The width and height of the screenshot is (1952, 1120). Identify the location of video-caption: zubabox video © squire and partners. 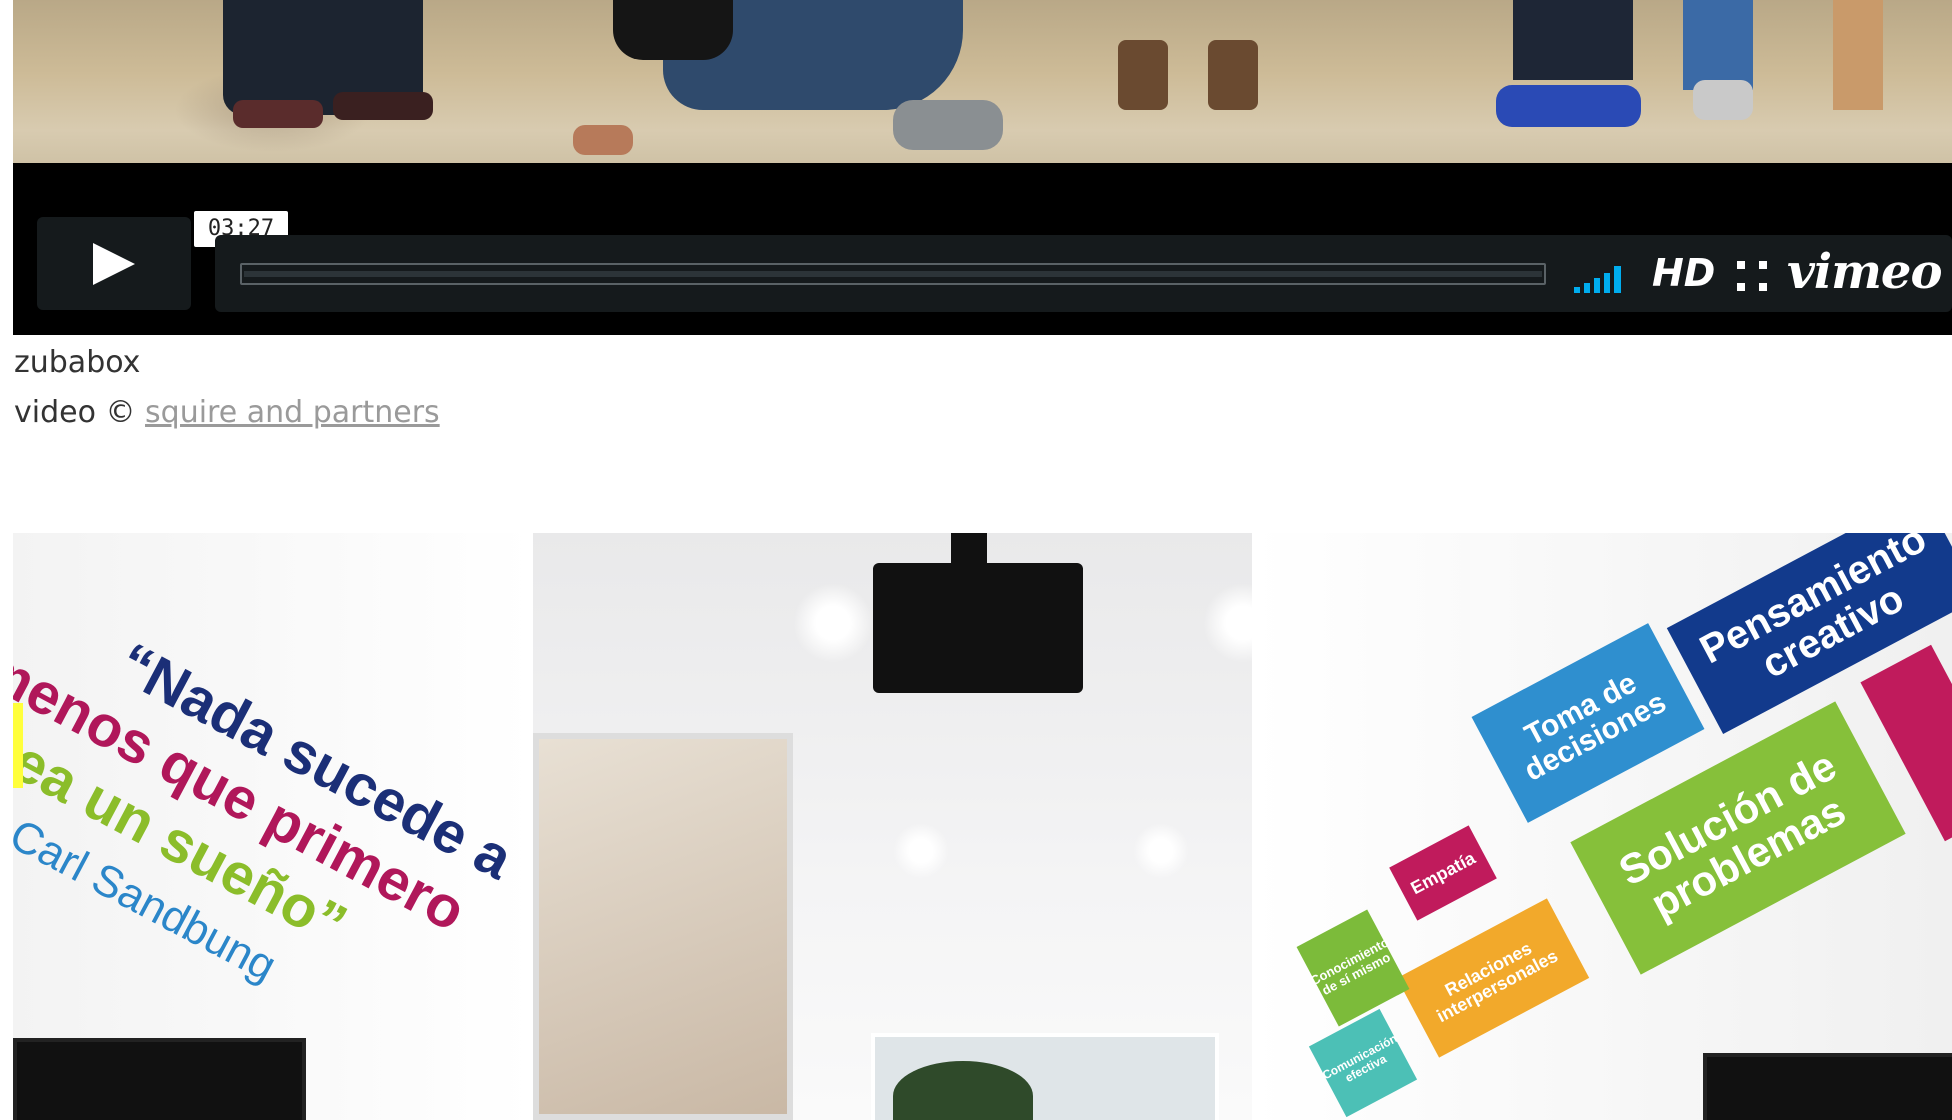
(227, 388).